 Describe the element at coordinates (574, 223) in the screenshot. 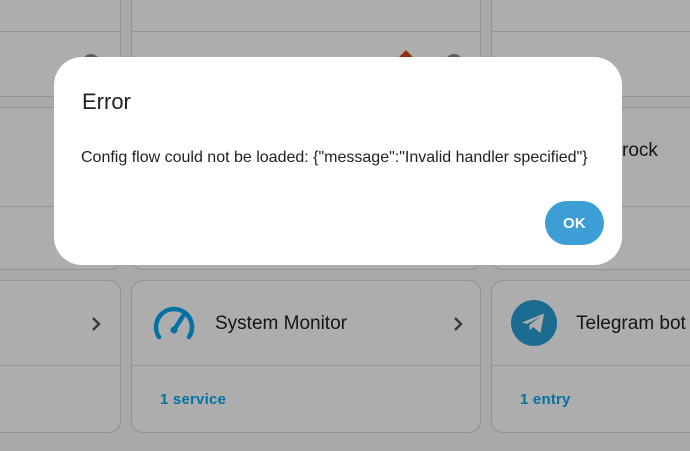

I see `ok-button: OK` at that location.